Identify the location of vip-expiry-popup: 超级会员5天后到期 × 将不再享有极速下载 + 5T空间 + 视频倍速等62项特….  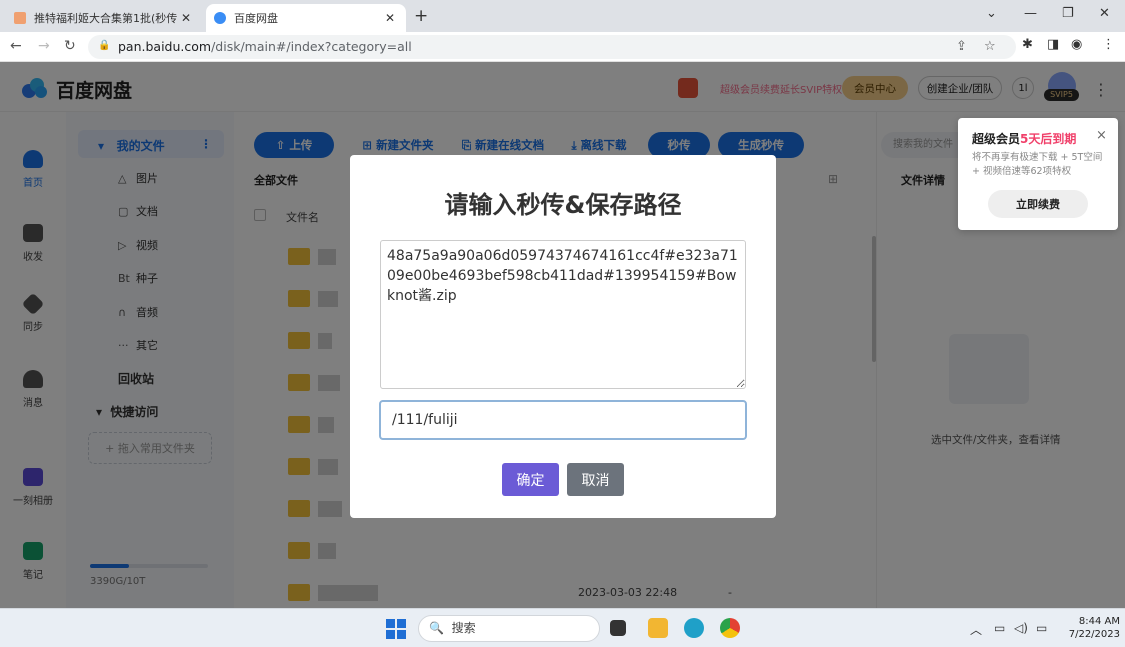
(1038, 174).